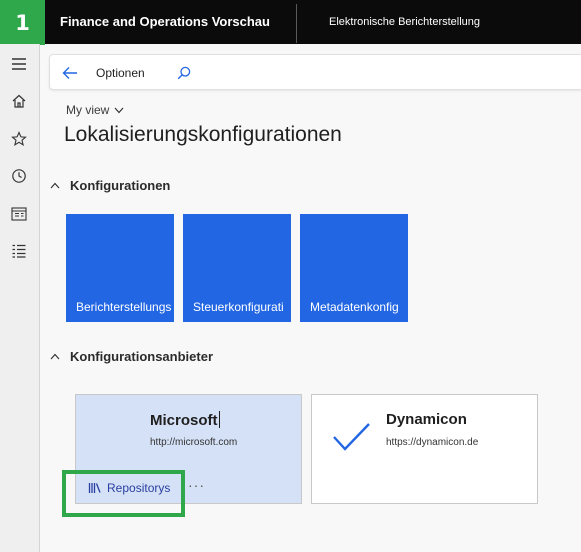  What do you see at coordinates (165, 21) in the screenshot?
I see `app-title: Finance and Operations Vorschau` at bounding box center [165, 21].